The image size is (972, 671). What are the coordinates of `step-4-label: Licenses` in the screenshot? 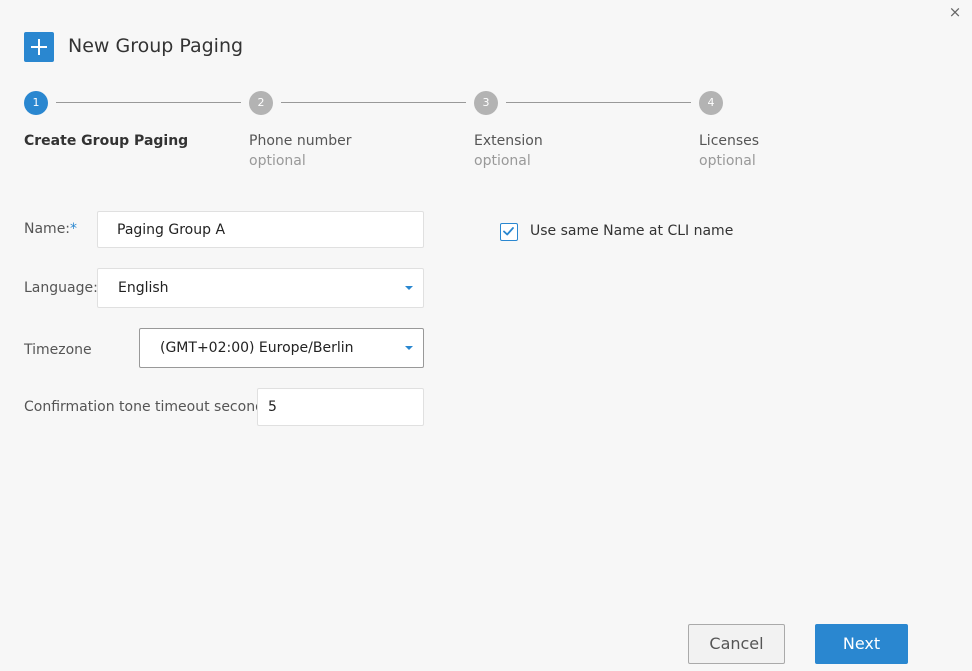 It's located at (729, 141).